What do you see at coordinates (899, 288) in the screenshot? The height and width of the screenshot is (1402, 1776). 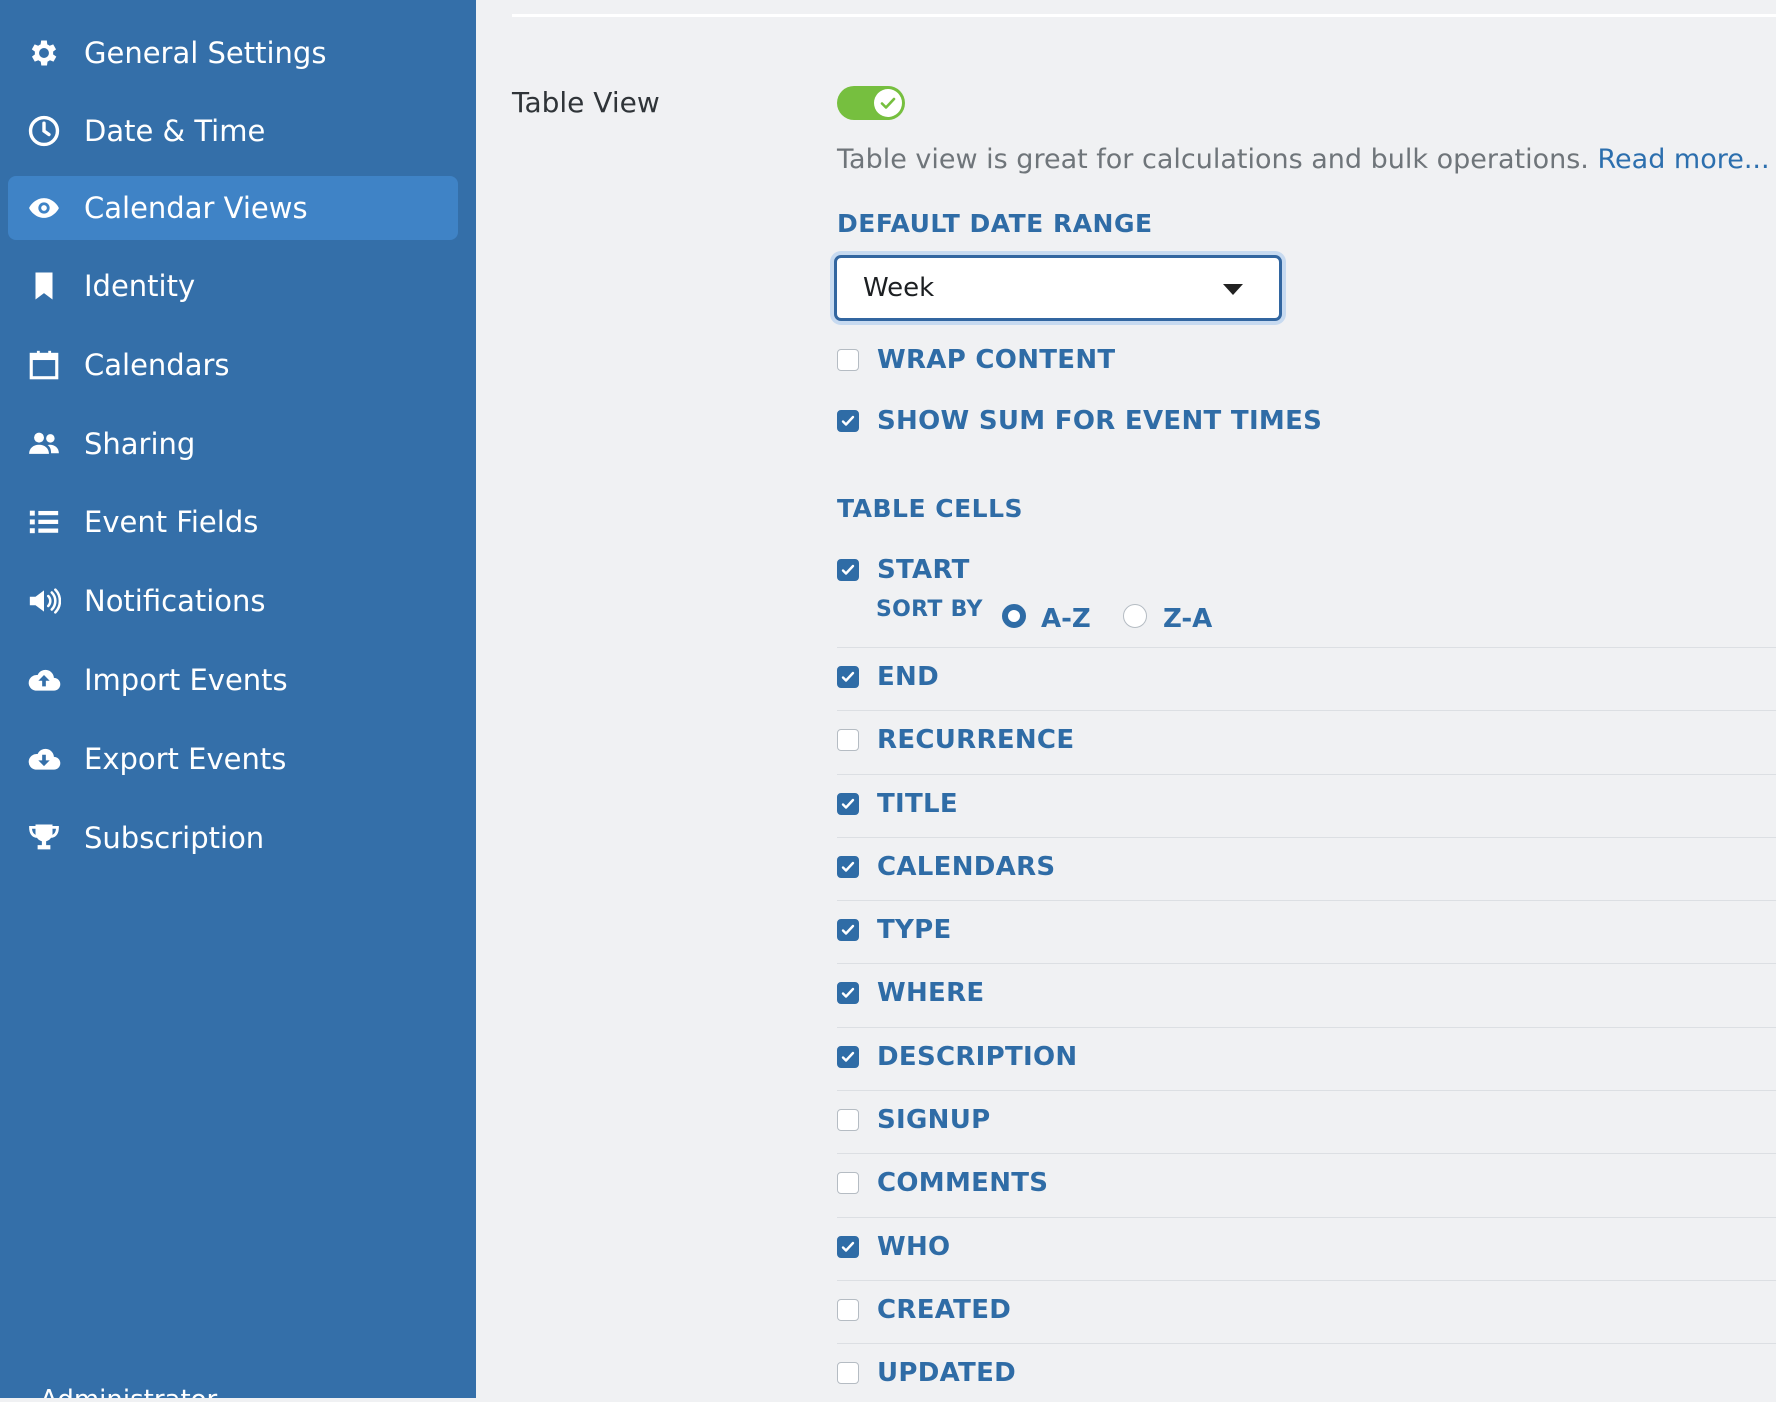 I see `date-range-value: Week` at bounding box center [899, 288].